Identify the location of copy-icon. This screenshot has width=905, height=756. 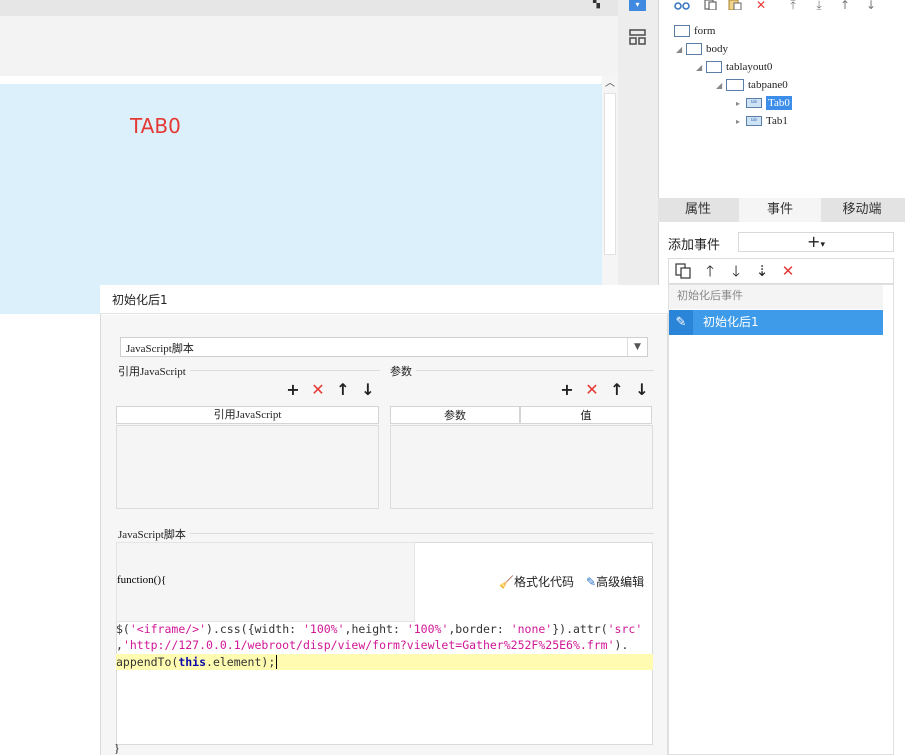
(710, 6).